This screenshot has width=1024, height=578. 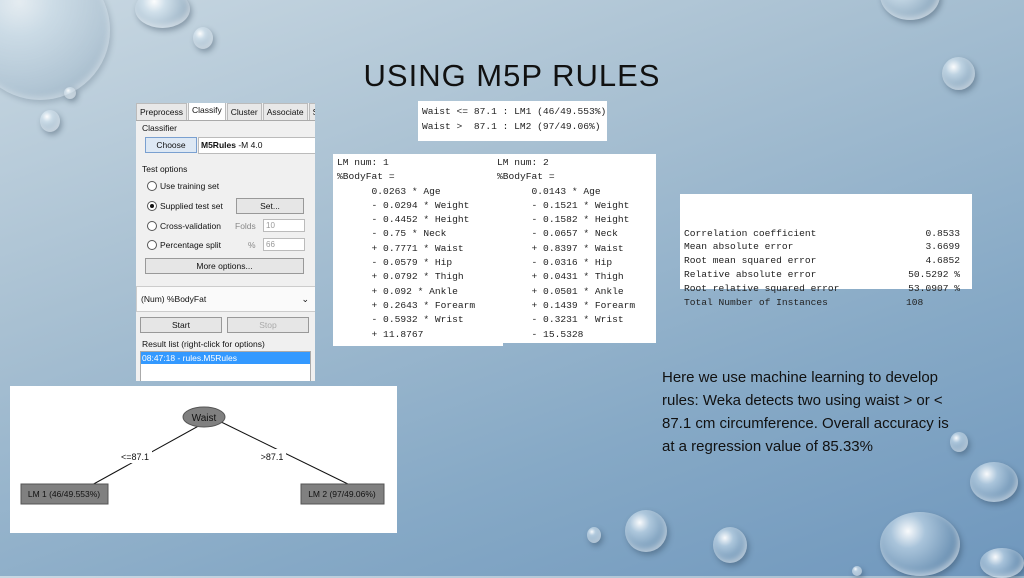 I want to click on tab-classify: Classify, so click(x=207, y=111).